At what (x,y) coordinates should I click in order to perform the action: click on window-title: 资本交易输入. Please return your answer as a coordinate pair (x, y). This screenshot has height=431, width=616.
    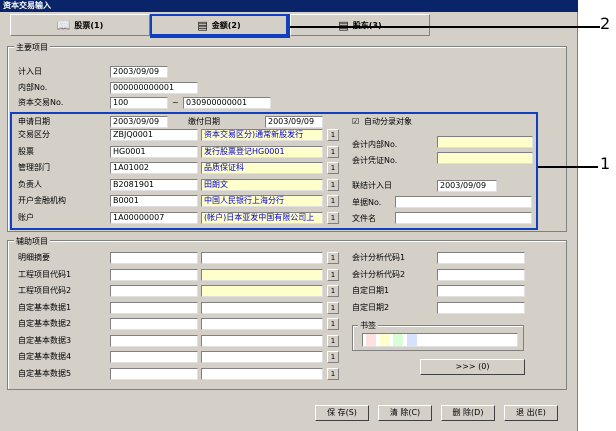
    Looking at the image, I should click on (289, 6).